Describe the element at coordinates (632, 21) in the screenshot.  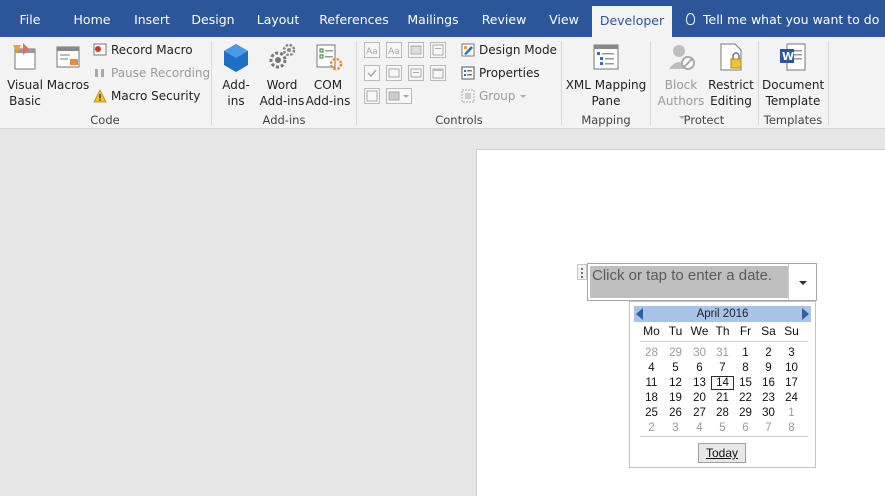
I see `tab-developer: Developer` at that location.